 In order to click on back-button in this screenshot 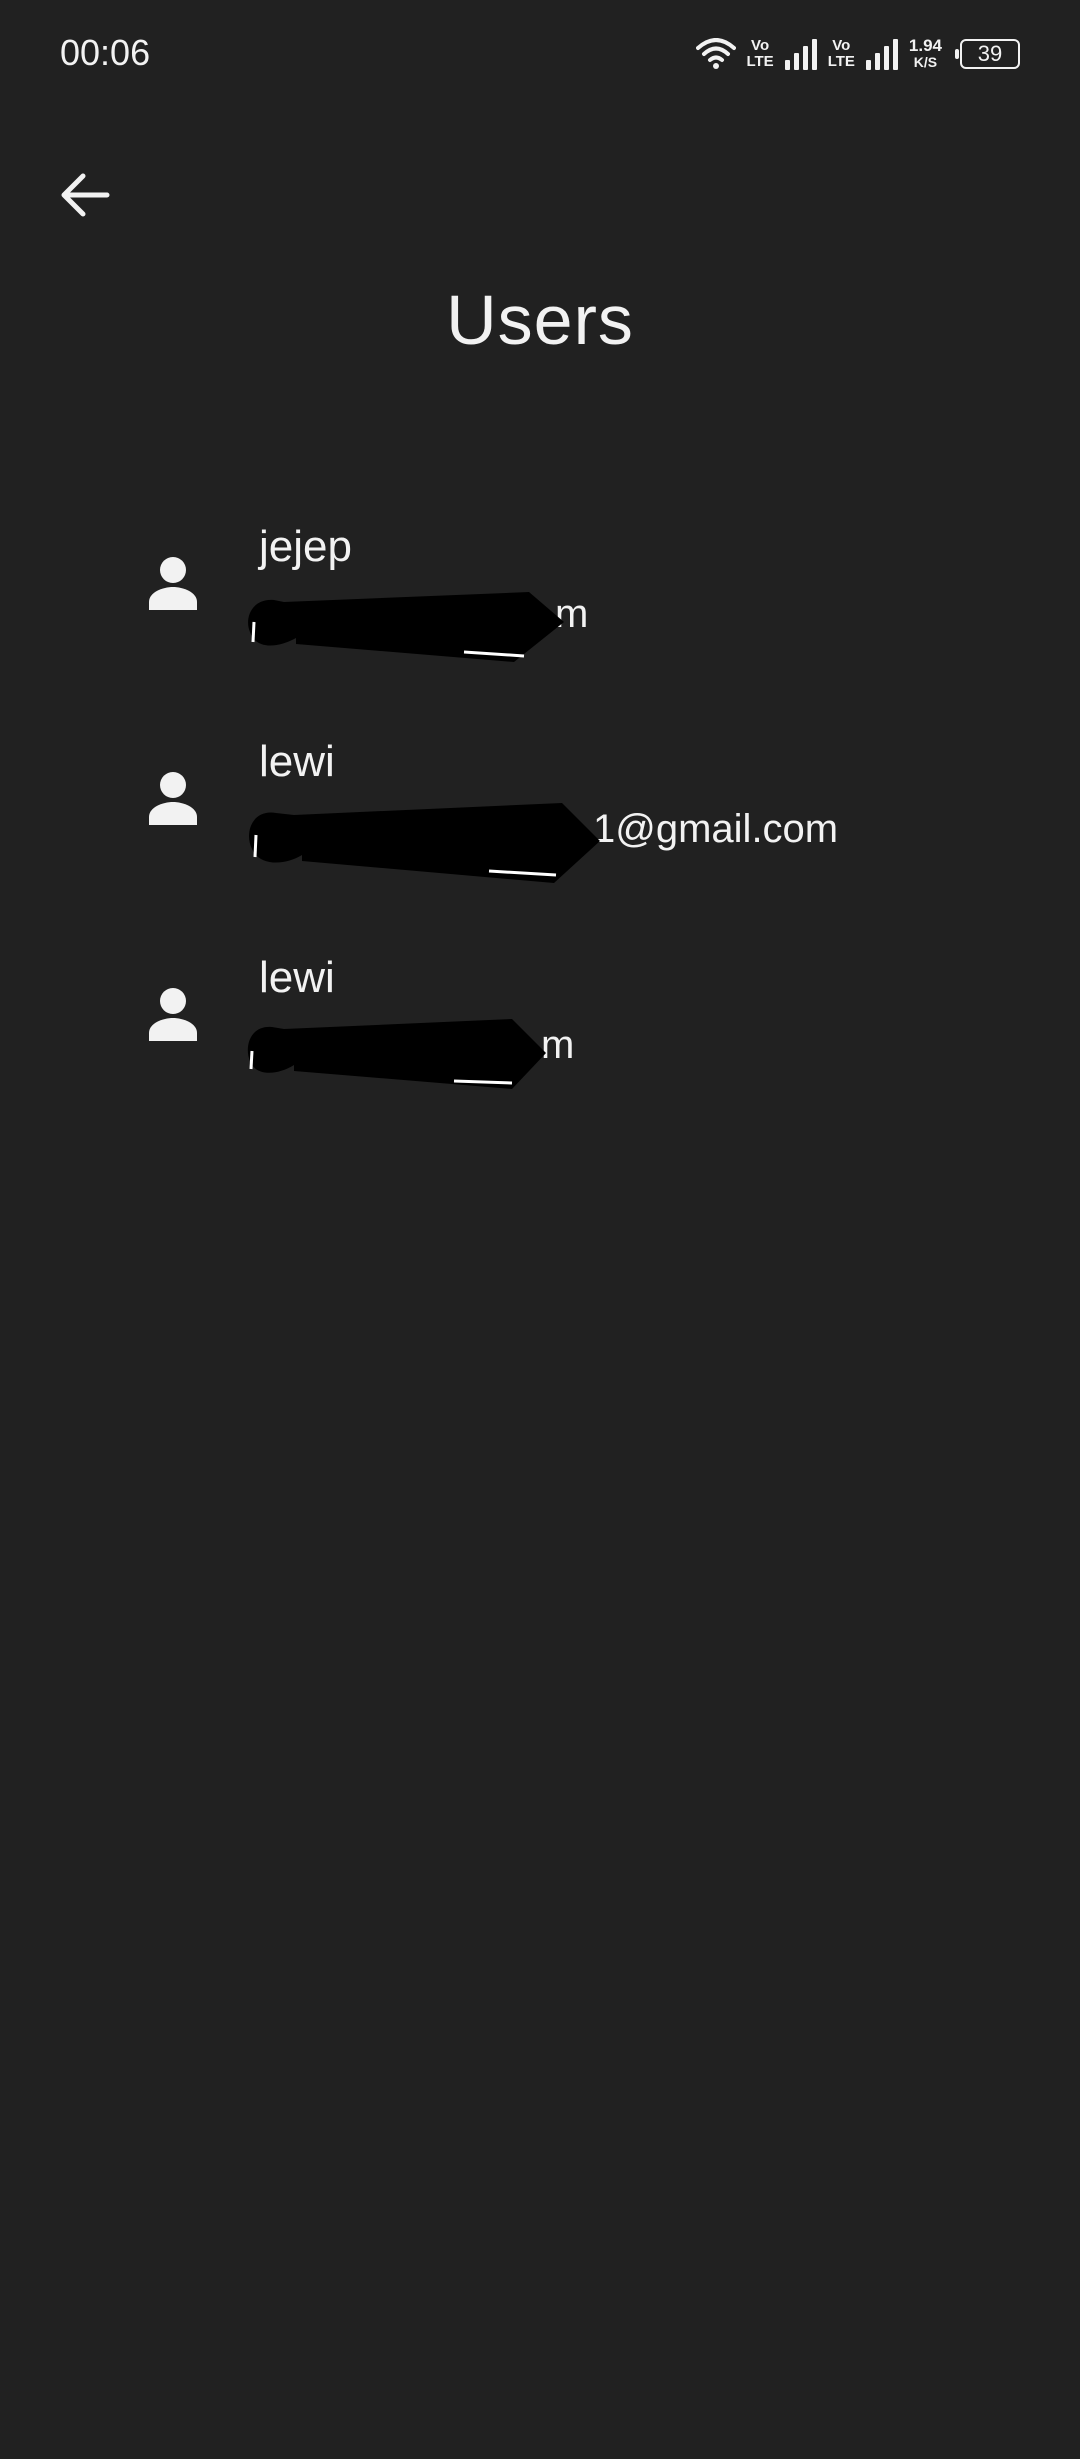, I will do `click(85, 195)`.